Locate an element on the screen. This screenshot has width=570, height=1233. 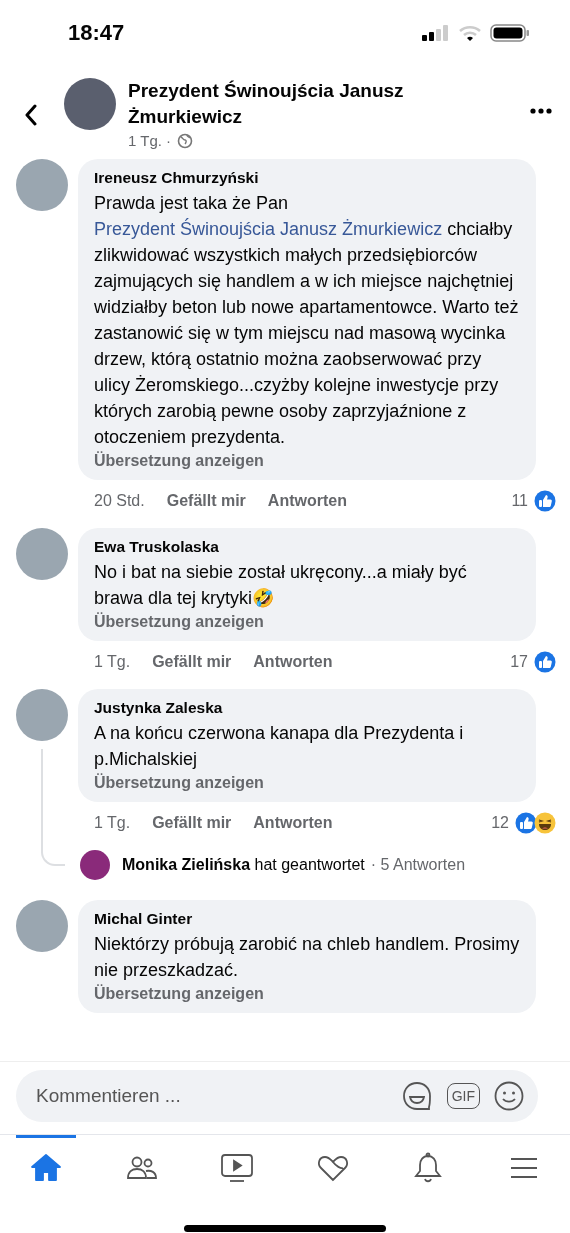
comment-input-field: Kommentieren ... GIF is located at coordinates (277, 1096).